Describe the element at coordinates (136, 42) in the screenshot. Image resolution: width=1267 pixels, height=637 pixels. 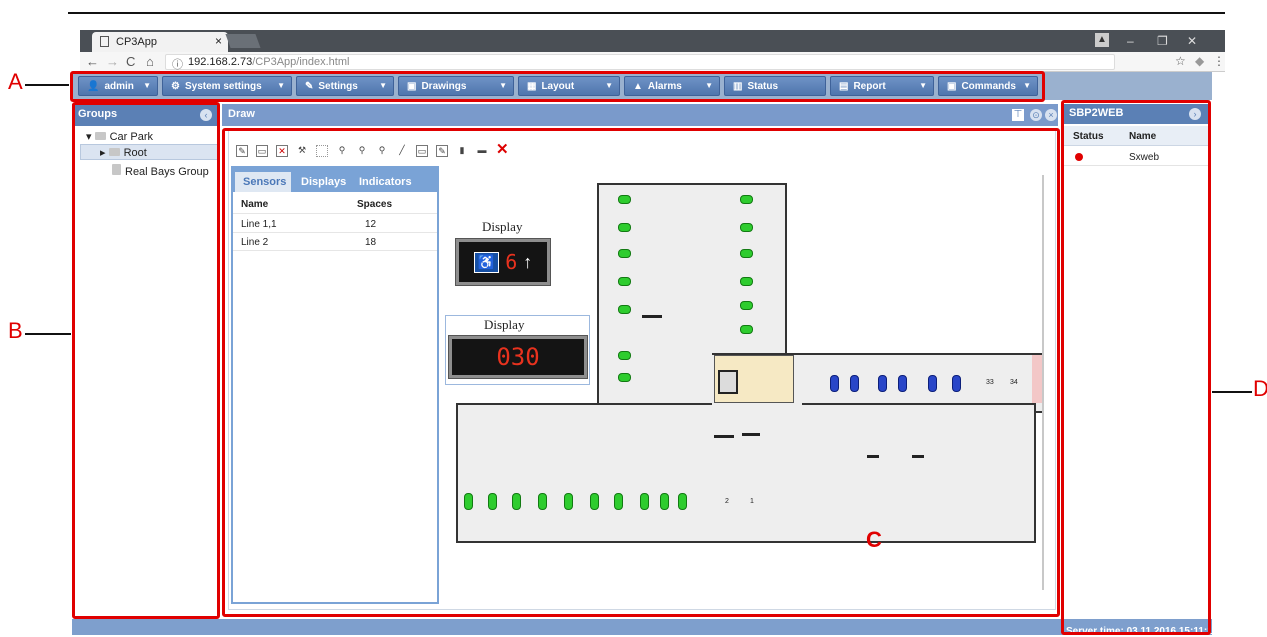
I see `browser-tab-title: CP3App` at that location.